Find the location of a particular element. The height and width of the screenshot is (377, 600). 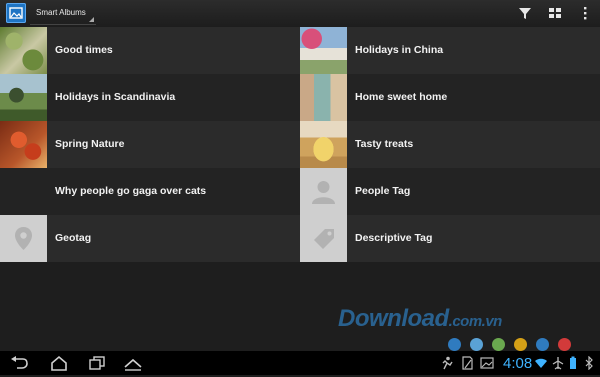

album-home-sweet-home: Home sweet home is located at coordinates (450, 97).